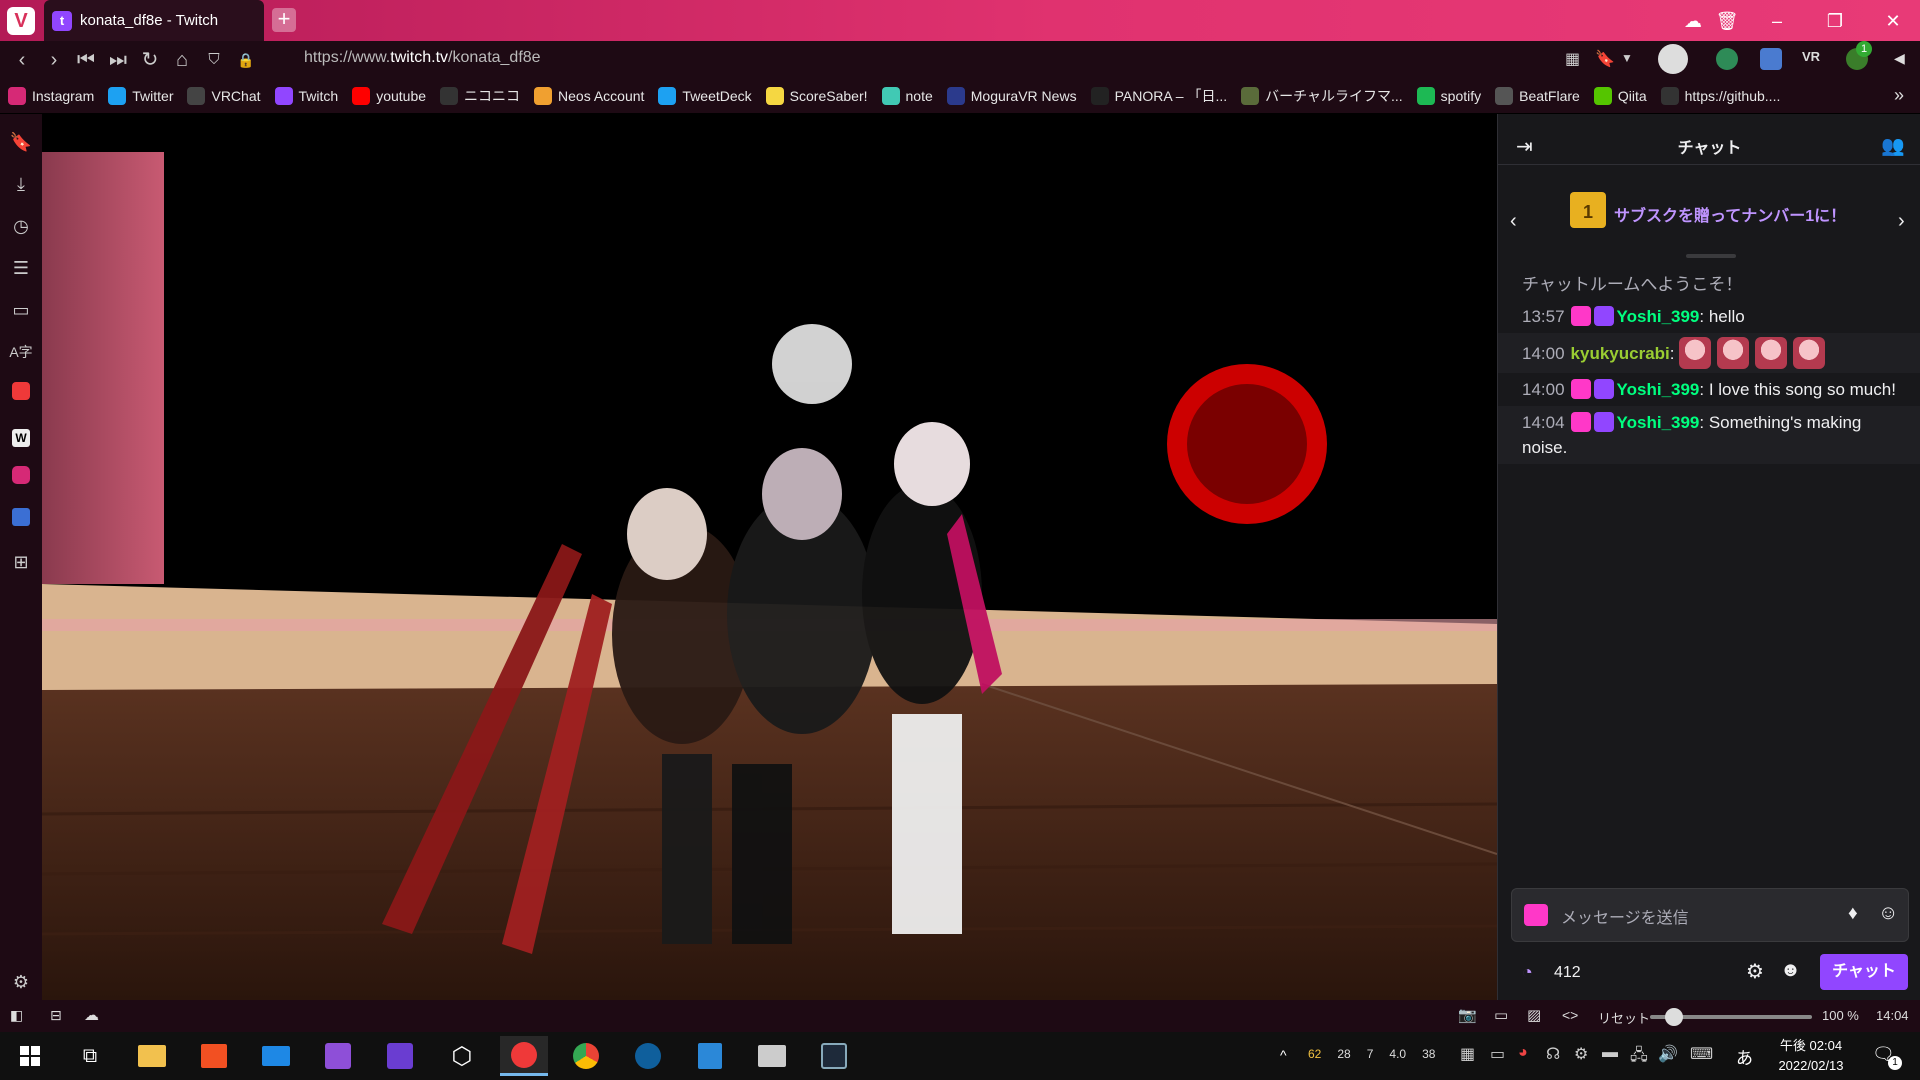  I want to click on tab-active: t konata_df8e - Twitch, so click(154, 20).